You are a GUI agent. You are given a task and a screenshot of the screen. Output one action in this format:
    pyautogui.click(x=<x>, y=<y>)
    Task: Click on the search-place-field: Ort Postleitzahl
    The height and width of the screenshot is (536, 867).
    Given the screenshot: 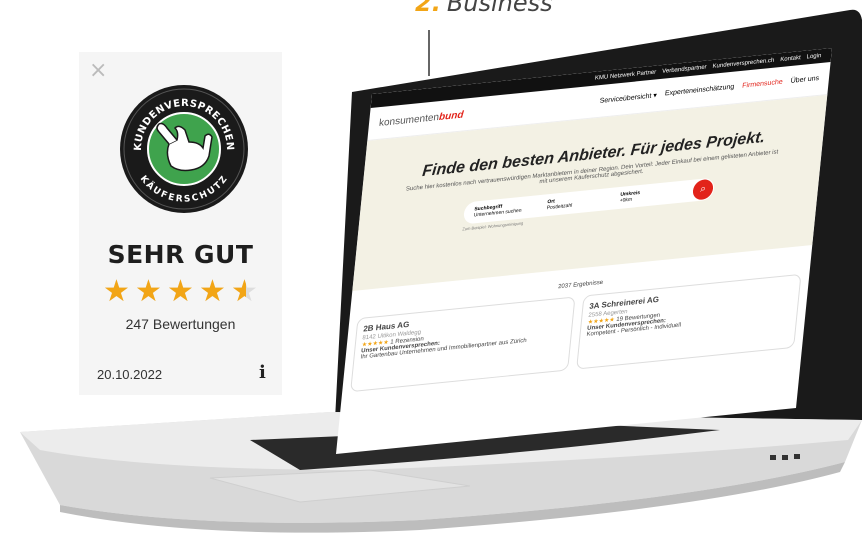 What is the action you would take?
    pyautogui.click(x=583, y=201)
    